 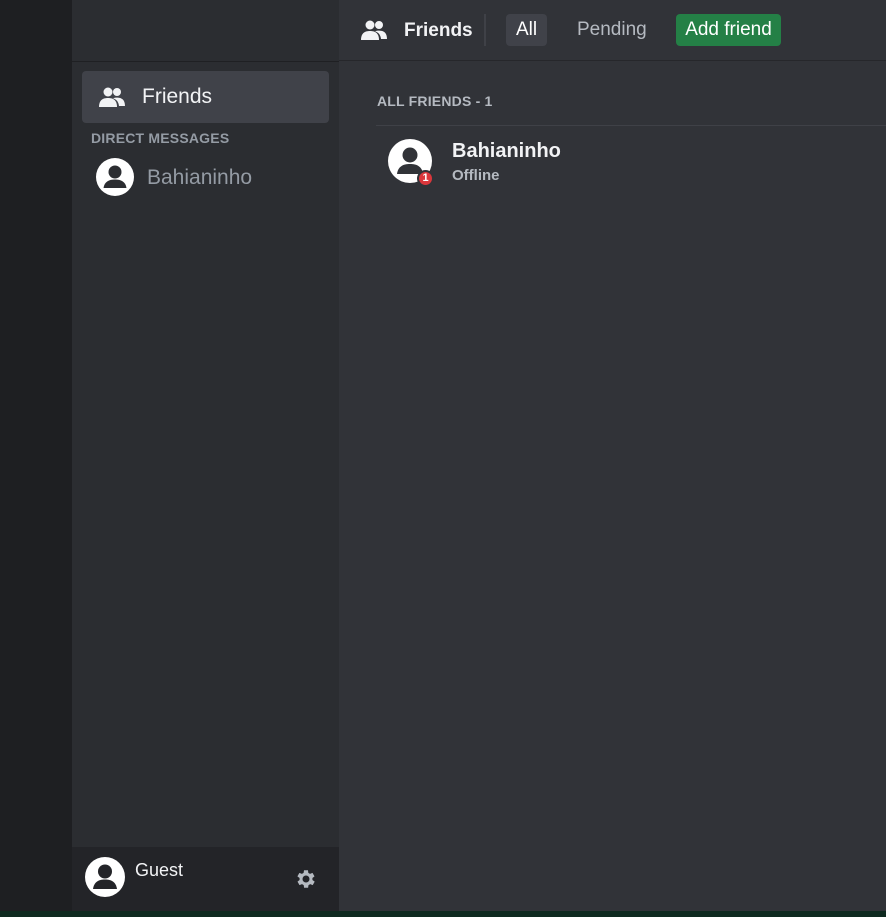 I want to click on tab-all: All, so click(x=526, y=30).